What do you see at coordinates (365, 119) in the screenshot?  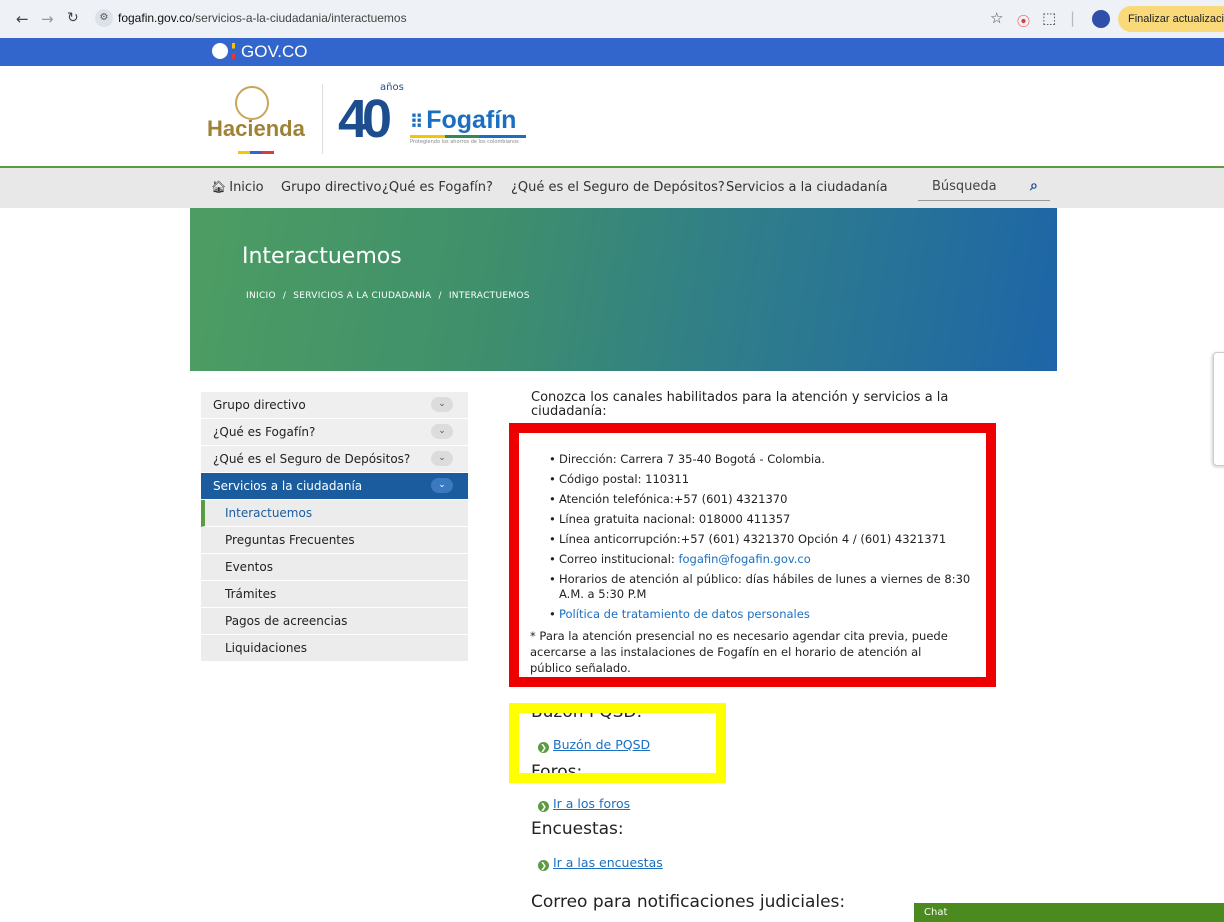 I see `forty-years-logo: 40` at bounding box center [365, 119].